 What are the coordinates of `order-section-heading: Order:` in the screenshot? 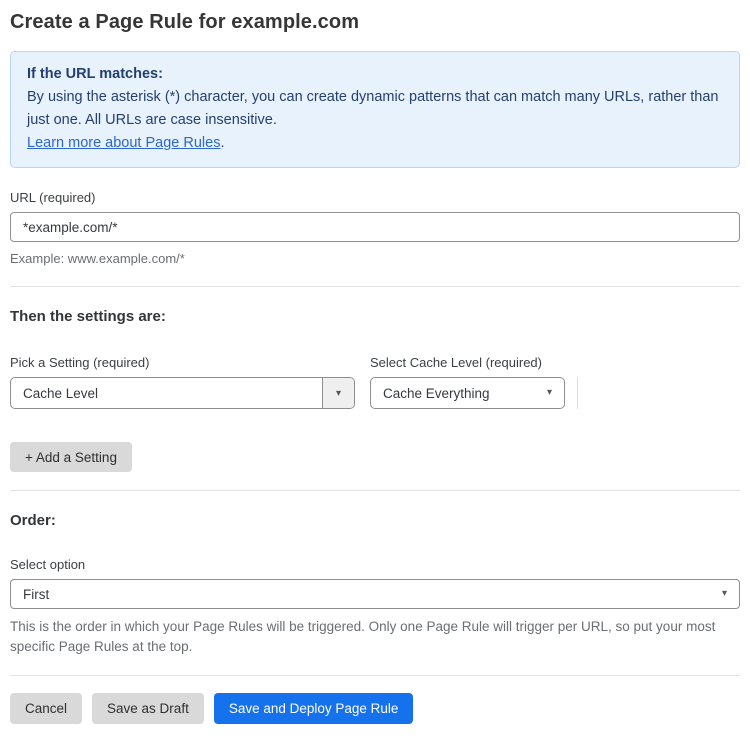 It's located at (33, 520).